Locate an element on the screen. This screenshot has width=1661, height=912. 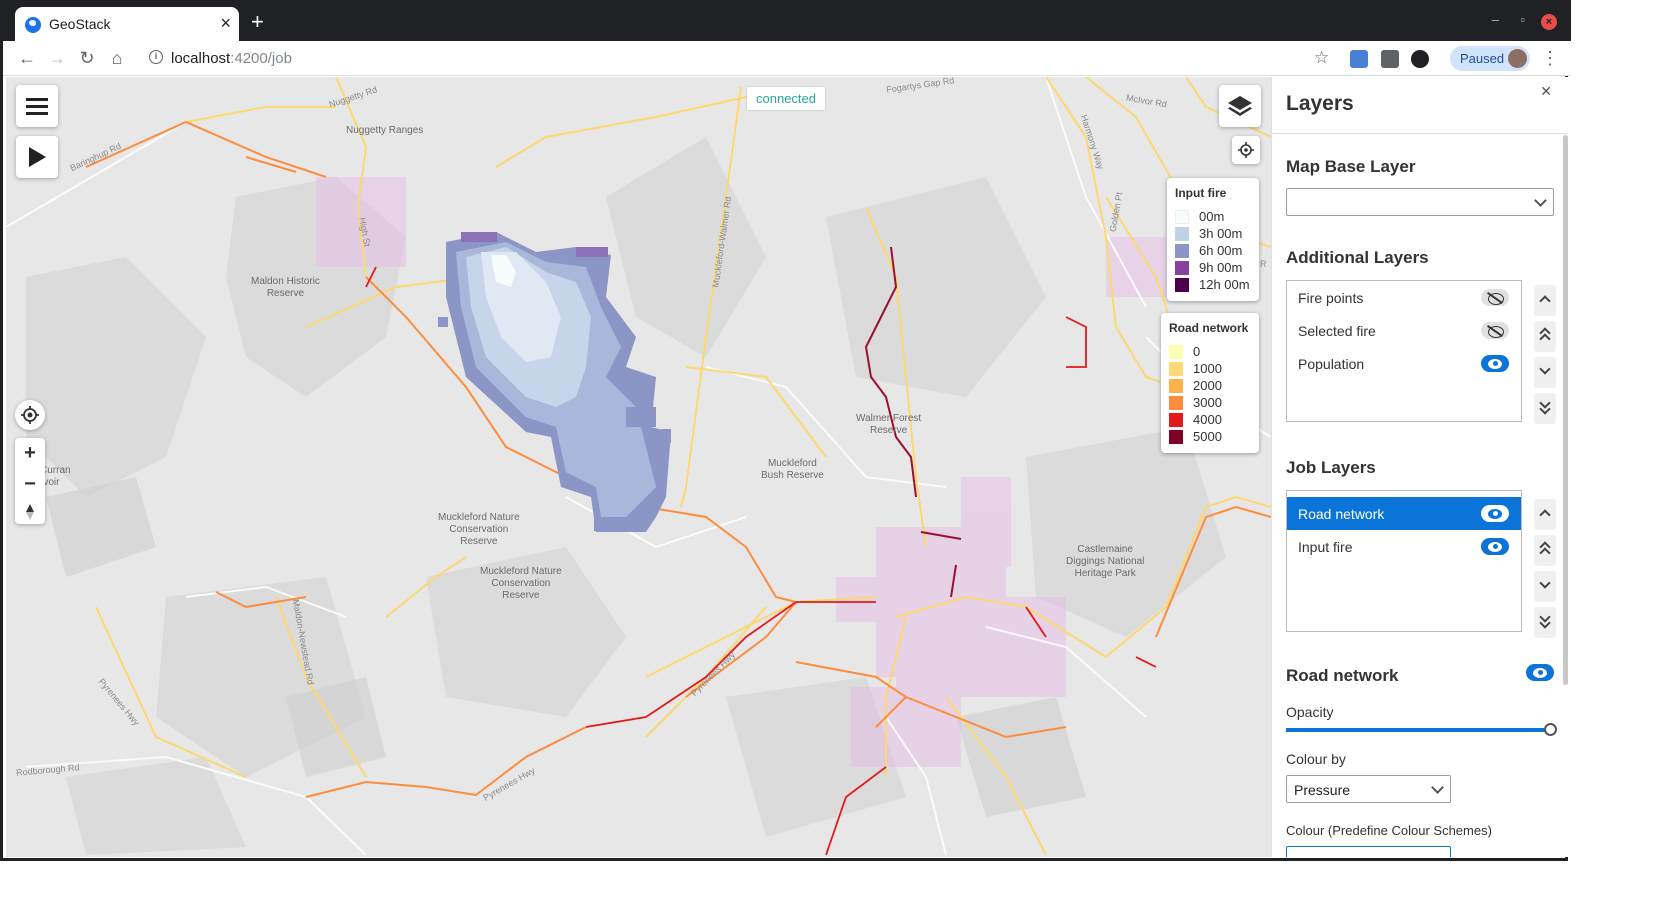
legend-label: 12h 00m is located at coordinates (1224, 284).